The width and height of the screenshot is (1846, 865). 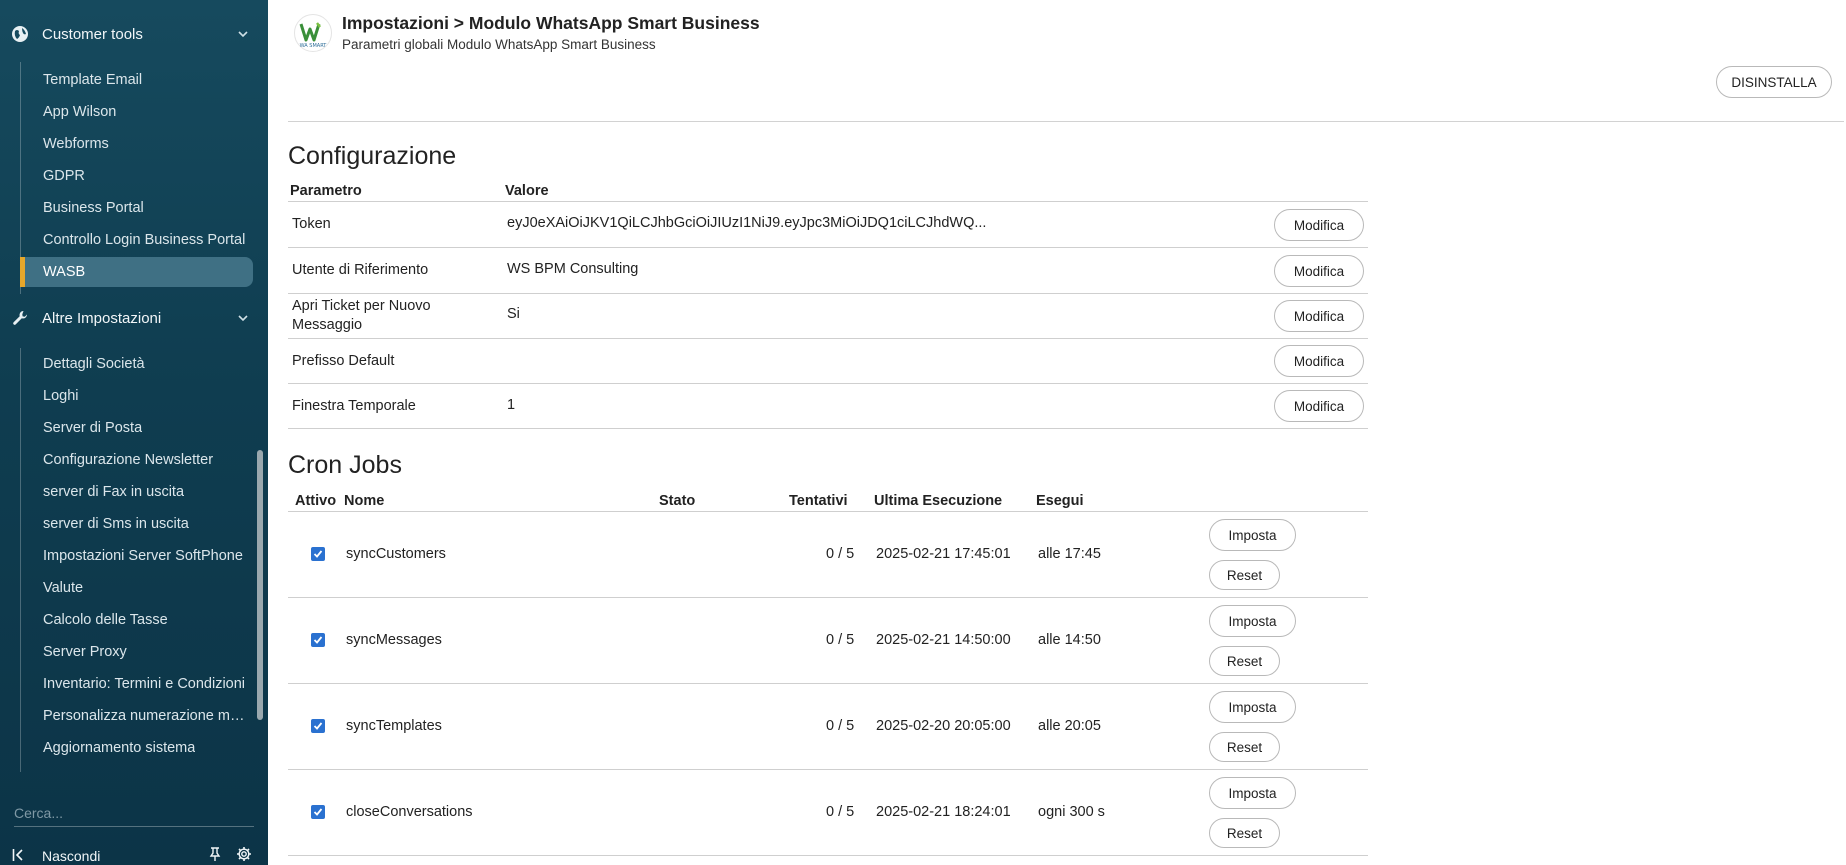 I want to click on column-header-ultima-esecuzione: Ultima Esecuzione, so click(x=938, y=501).